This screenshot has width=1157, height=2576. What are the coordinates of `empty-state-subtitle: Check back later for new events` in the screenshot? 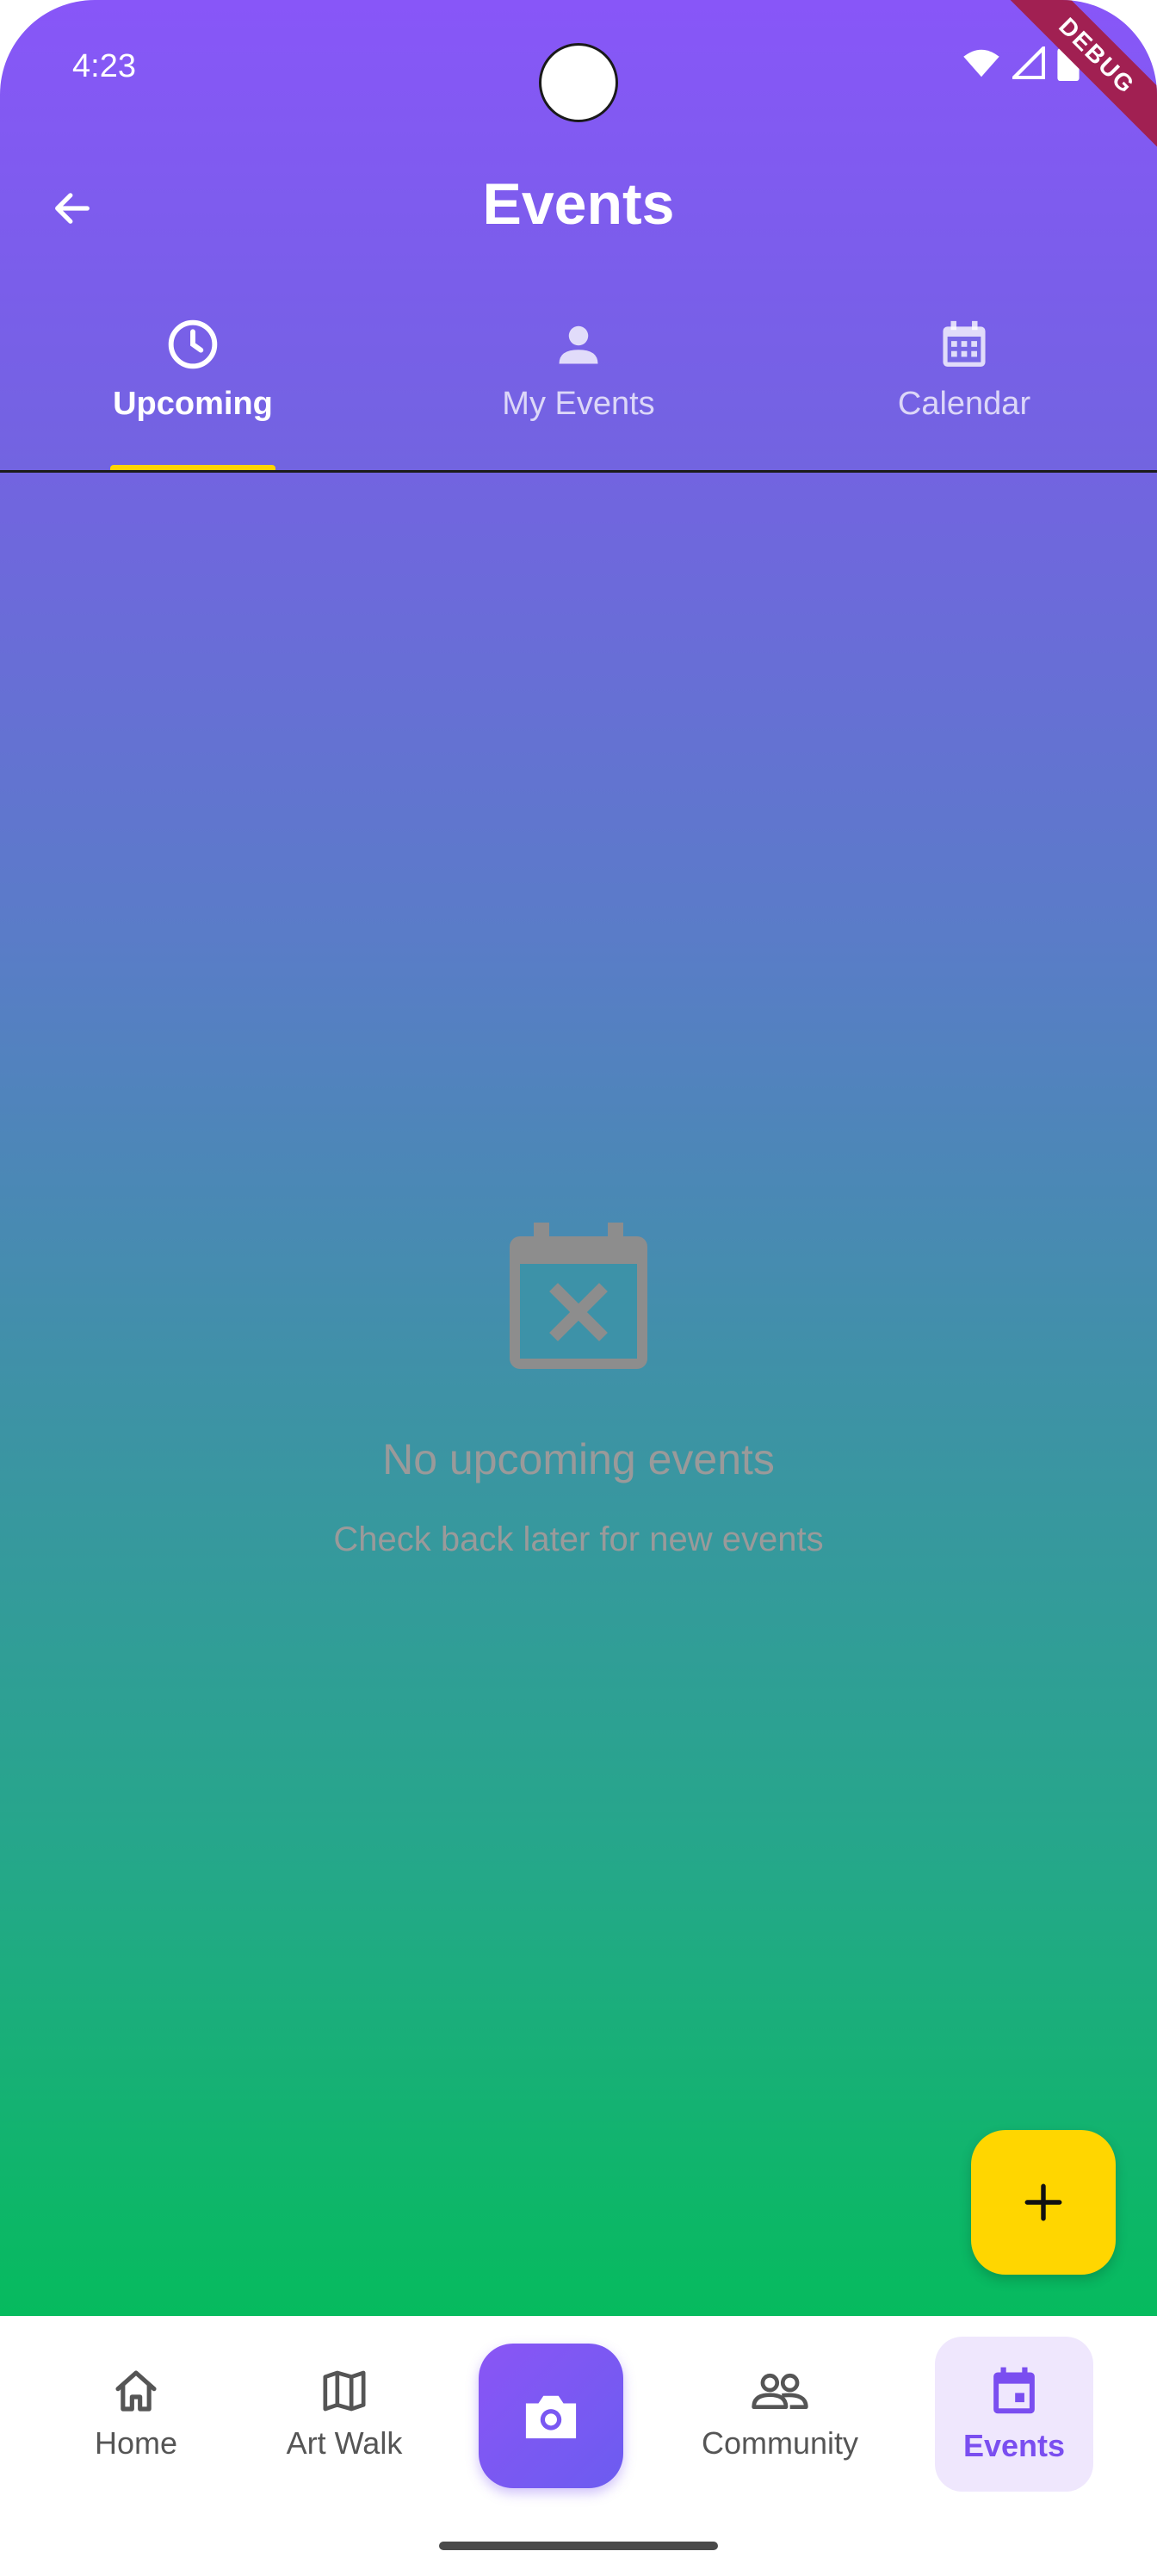 It's located at (579, 1539).